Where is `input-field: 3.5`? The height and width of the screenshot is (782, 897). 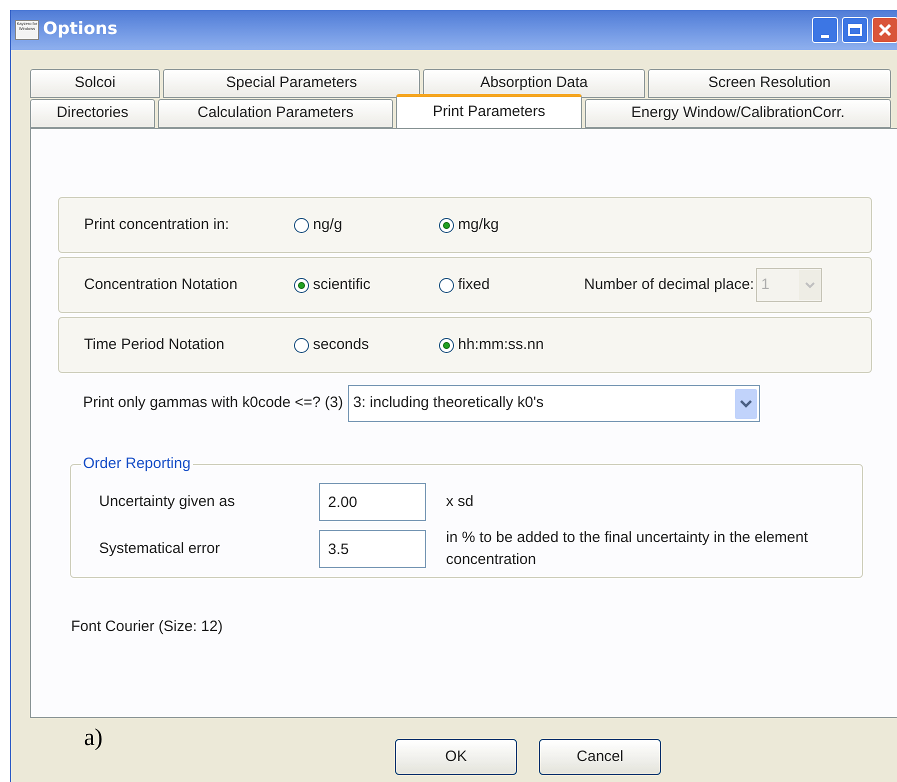 input-field: 3.5 is located at coordinates (372, 549).